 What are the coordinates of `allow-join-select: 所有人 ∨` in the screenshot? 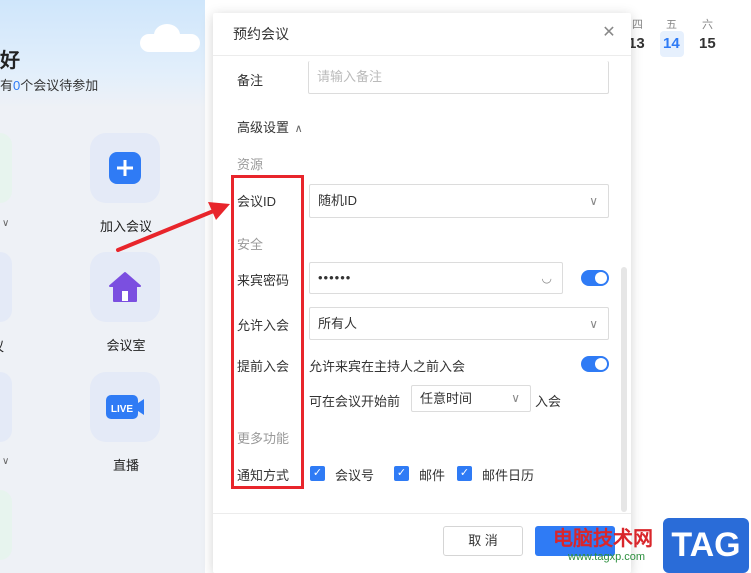 It's located at (459, 323).